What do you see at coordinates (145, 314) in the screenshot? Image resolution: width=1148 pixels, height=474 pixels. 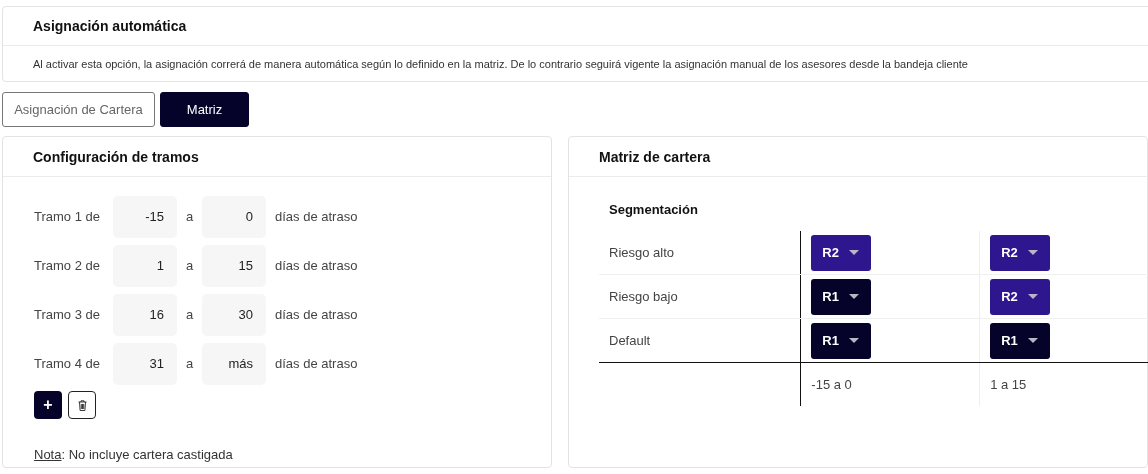 I see `from-field: 16` at bounding box center [145, 314].